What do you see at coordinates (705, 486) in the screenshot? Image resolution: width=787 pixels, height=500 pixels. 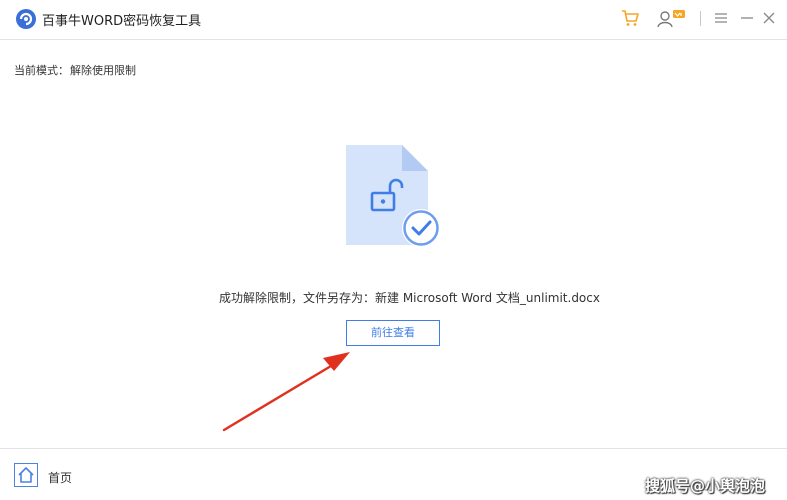 I see `watermark-text: 搜狐号@小舆泡泡` at bounding box center [705, 486].